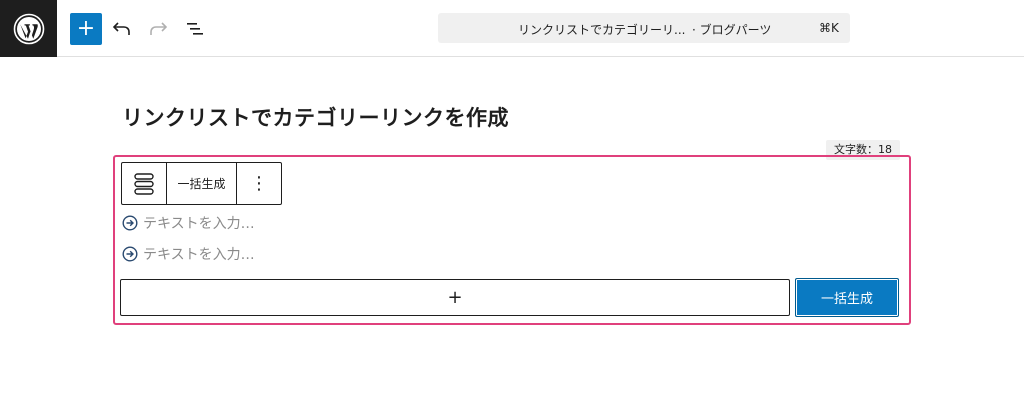  I want to click on undo-icon, so click(121, 28).